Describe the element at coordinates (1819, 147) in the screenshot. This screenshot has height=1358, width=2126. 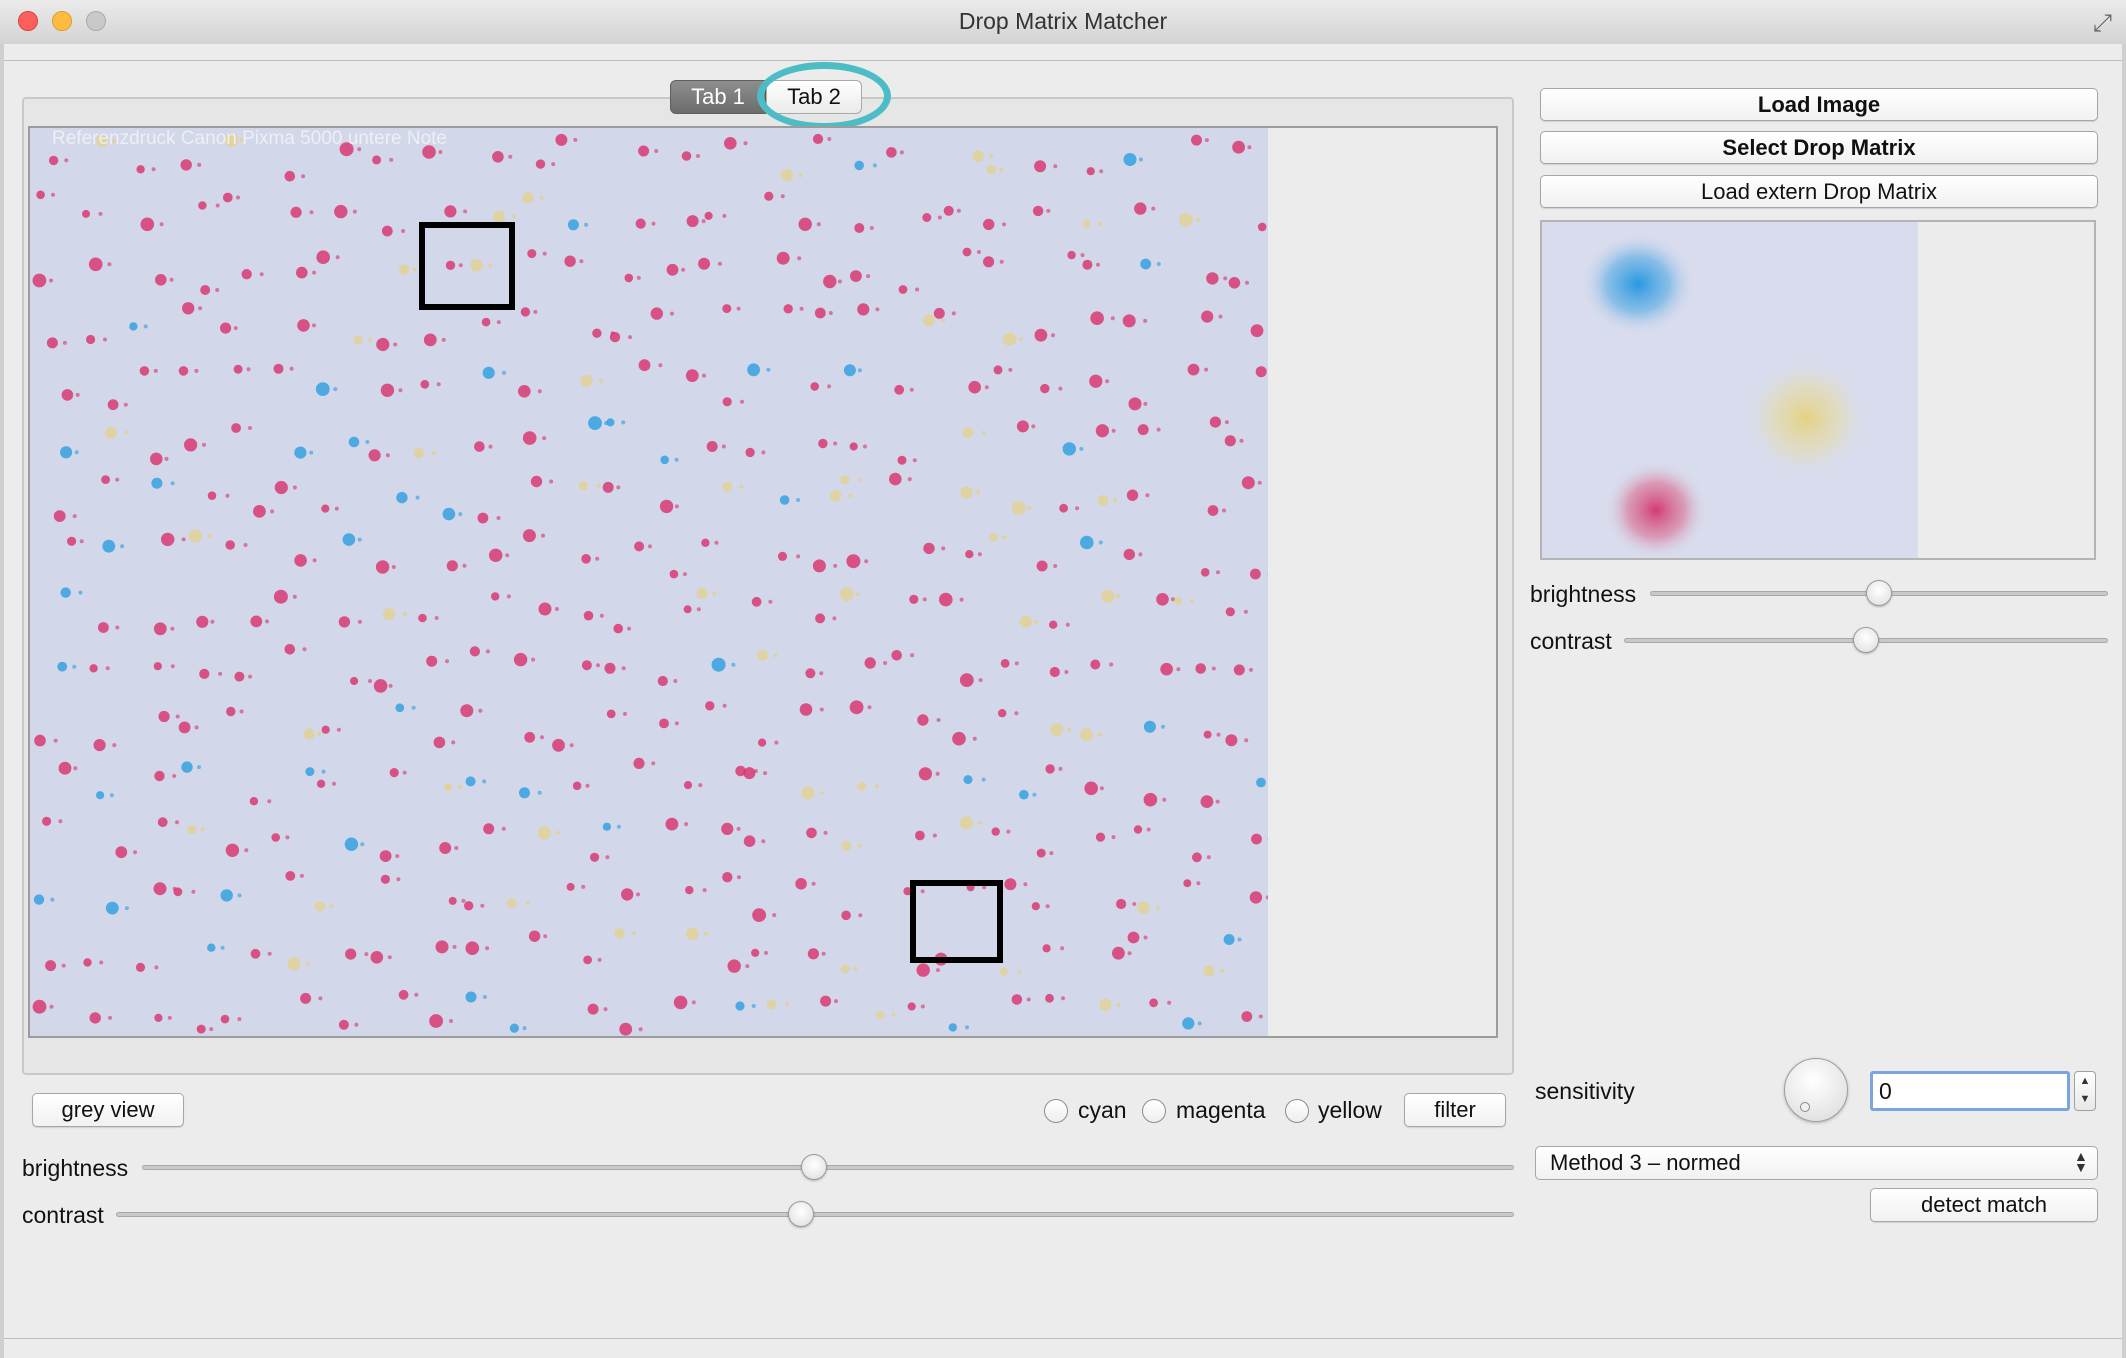
I see `select-drop-matrix-button: Select Drop Matrix` at that location.